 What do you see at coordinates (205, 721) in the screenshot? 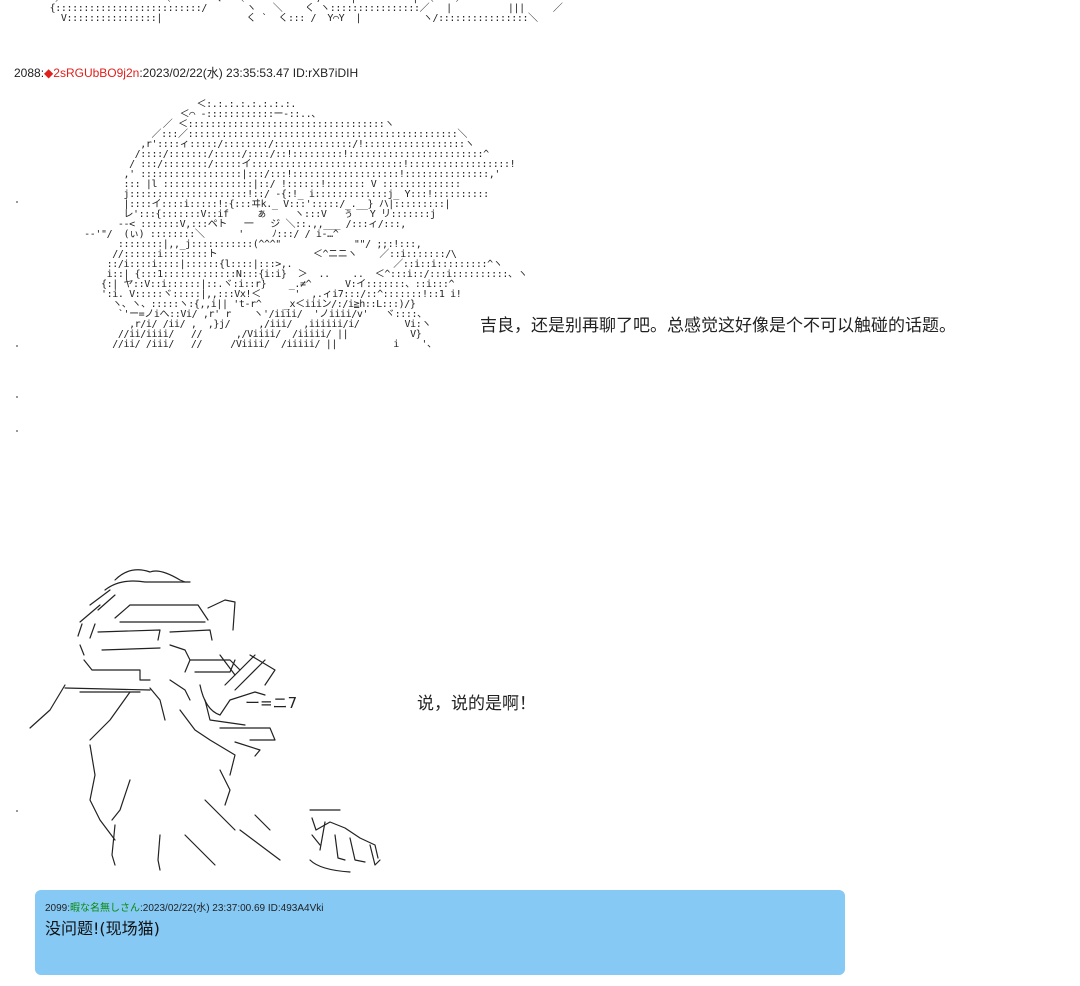
I see `character-drawing` at bounding box center [205, 721].